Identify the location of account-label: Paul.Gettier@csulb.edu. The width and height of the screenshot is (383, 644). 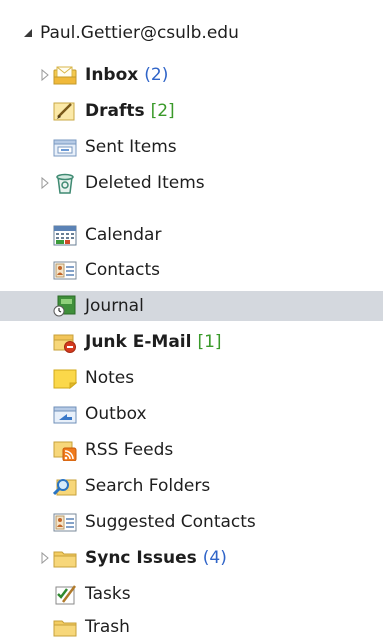
(139, 33).